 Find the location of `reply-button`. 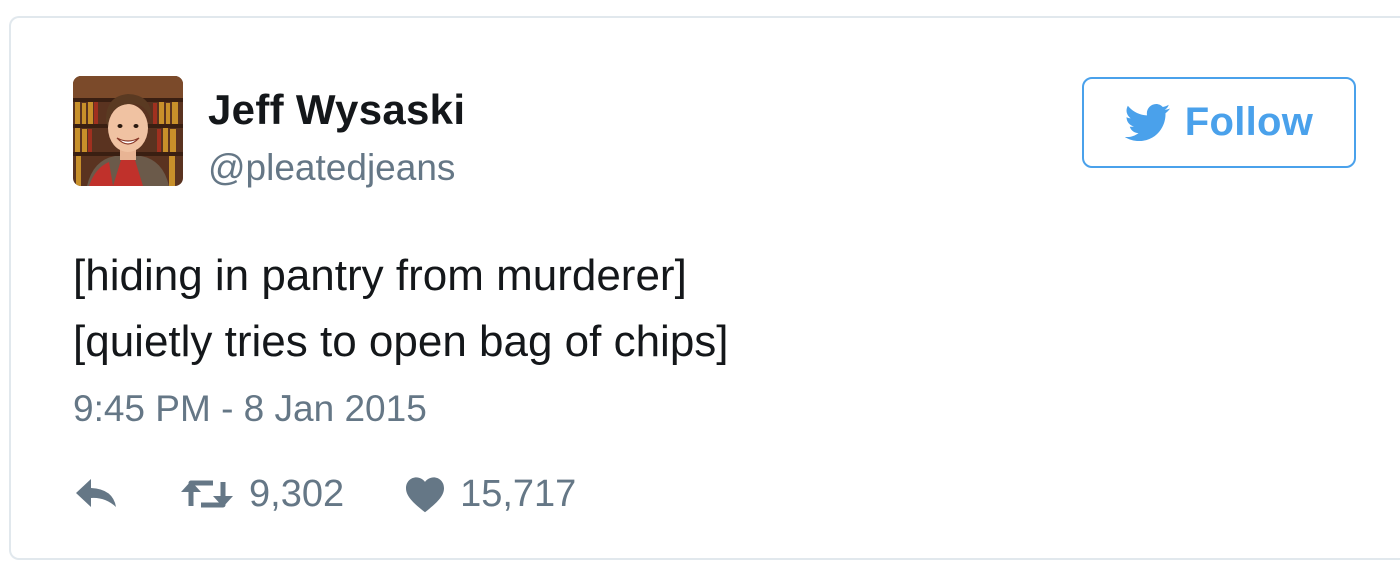

reply-button is located at coordinates (96, 494).